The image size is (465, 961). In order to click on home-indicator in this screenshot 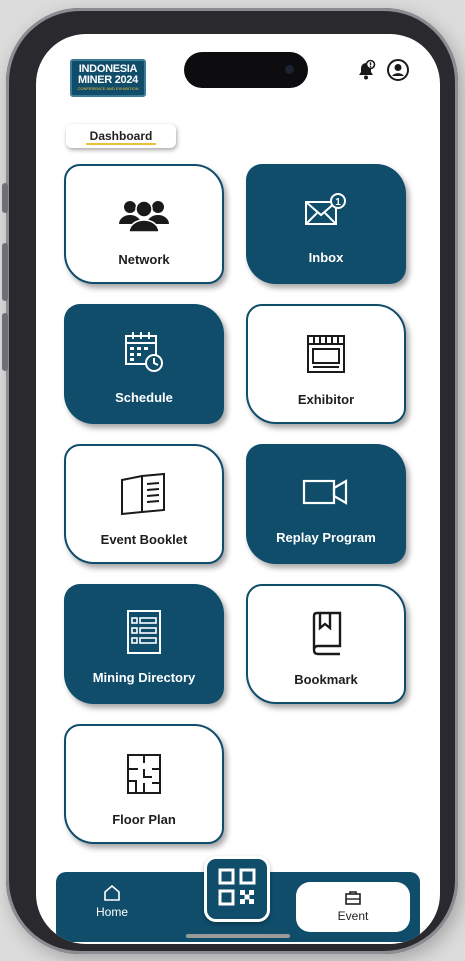, I will do `click(238, 936)`.